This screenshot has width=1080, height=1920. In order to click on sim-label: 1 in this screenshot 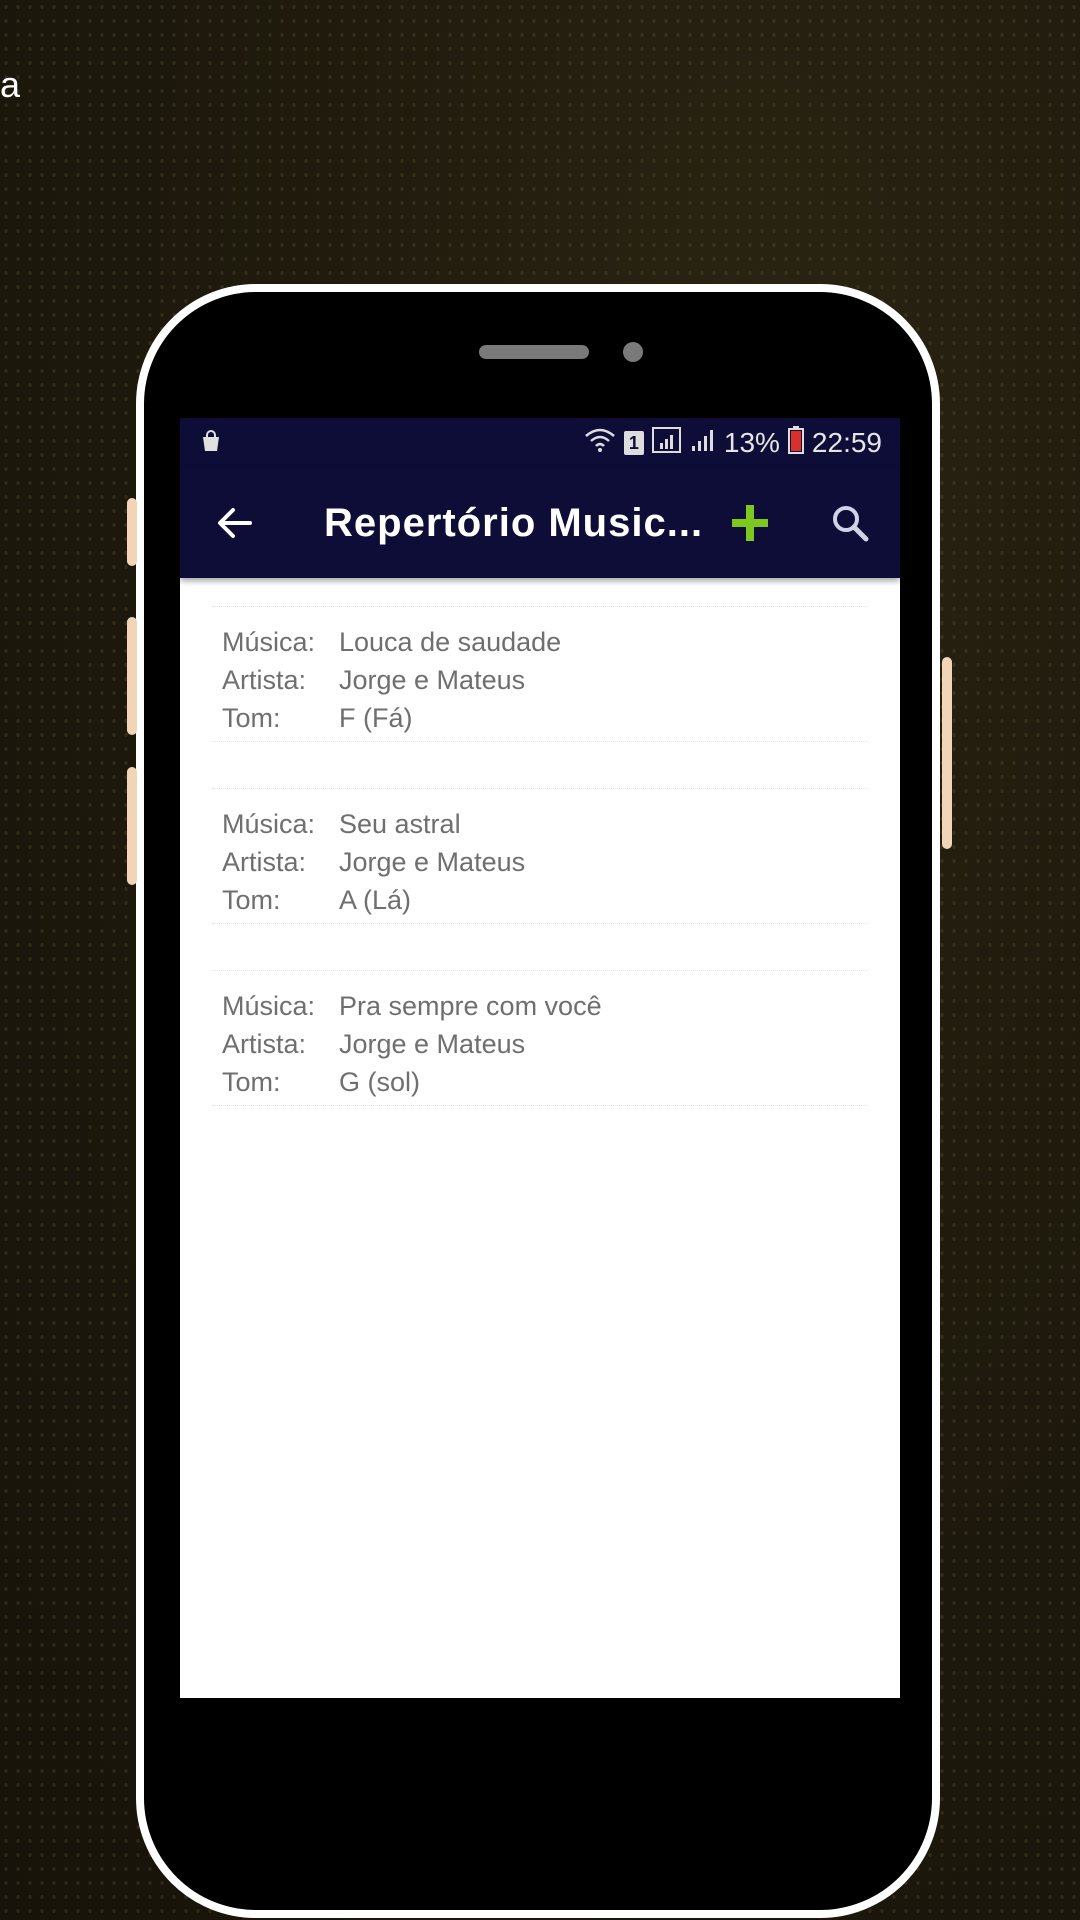, I will do `click(633, 442)`.